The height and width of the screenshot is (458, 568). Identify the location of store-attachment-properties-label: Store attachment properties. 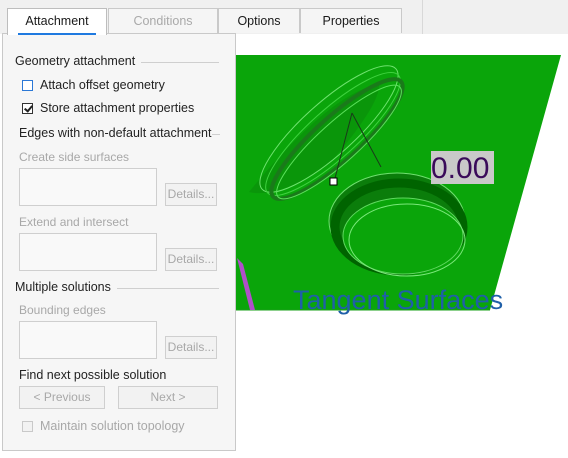
(117, 108).